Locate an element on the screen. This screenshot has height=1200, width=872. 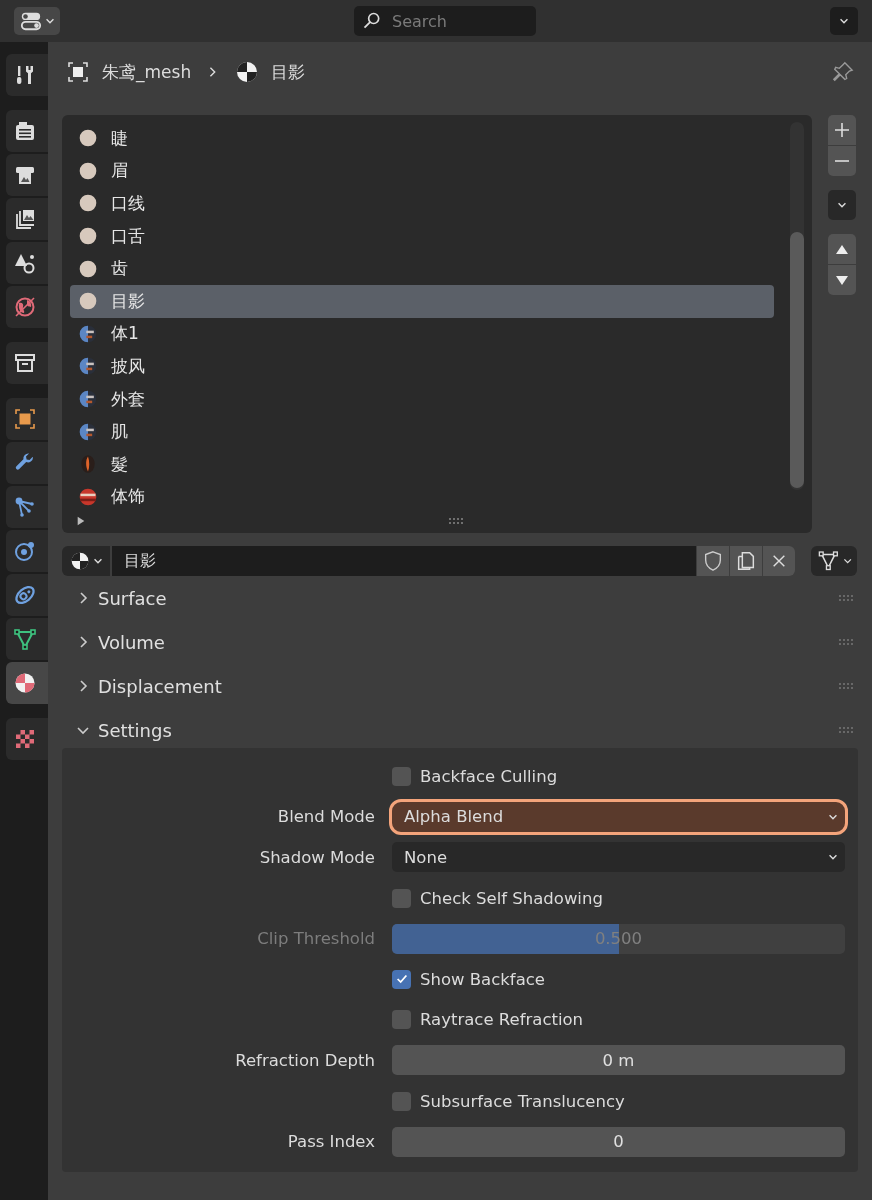
camera-icon is located at coordinates (25, 131).